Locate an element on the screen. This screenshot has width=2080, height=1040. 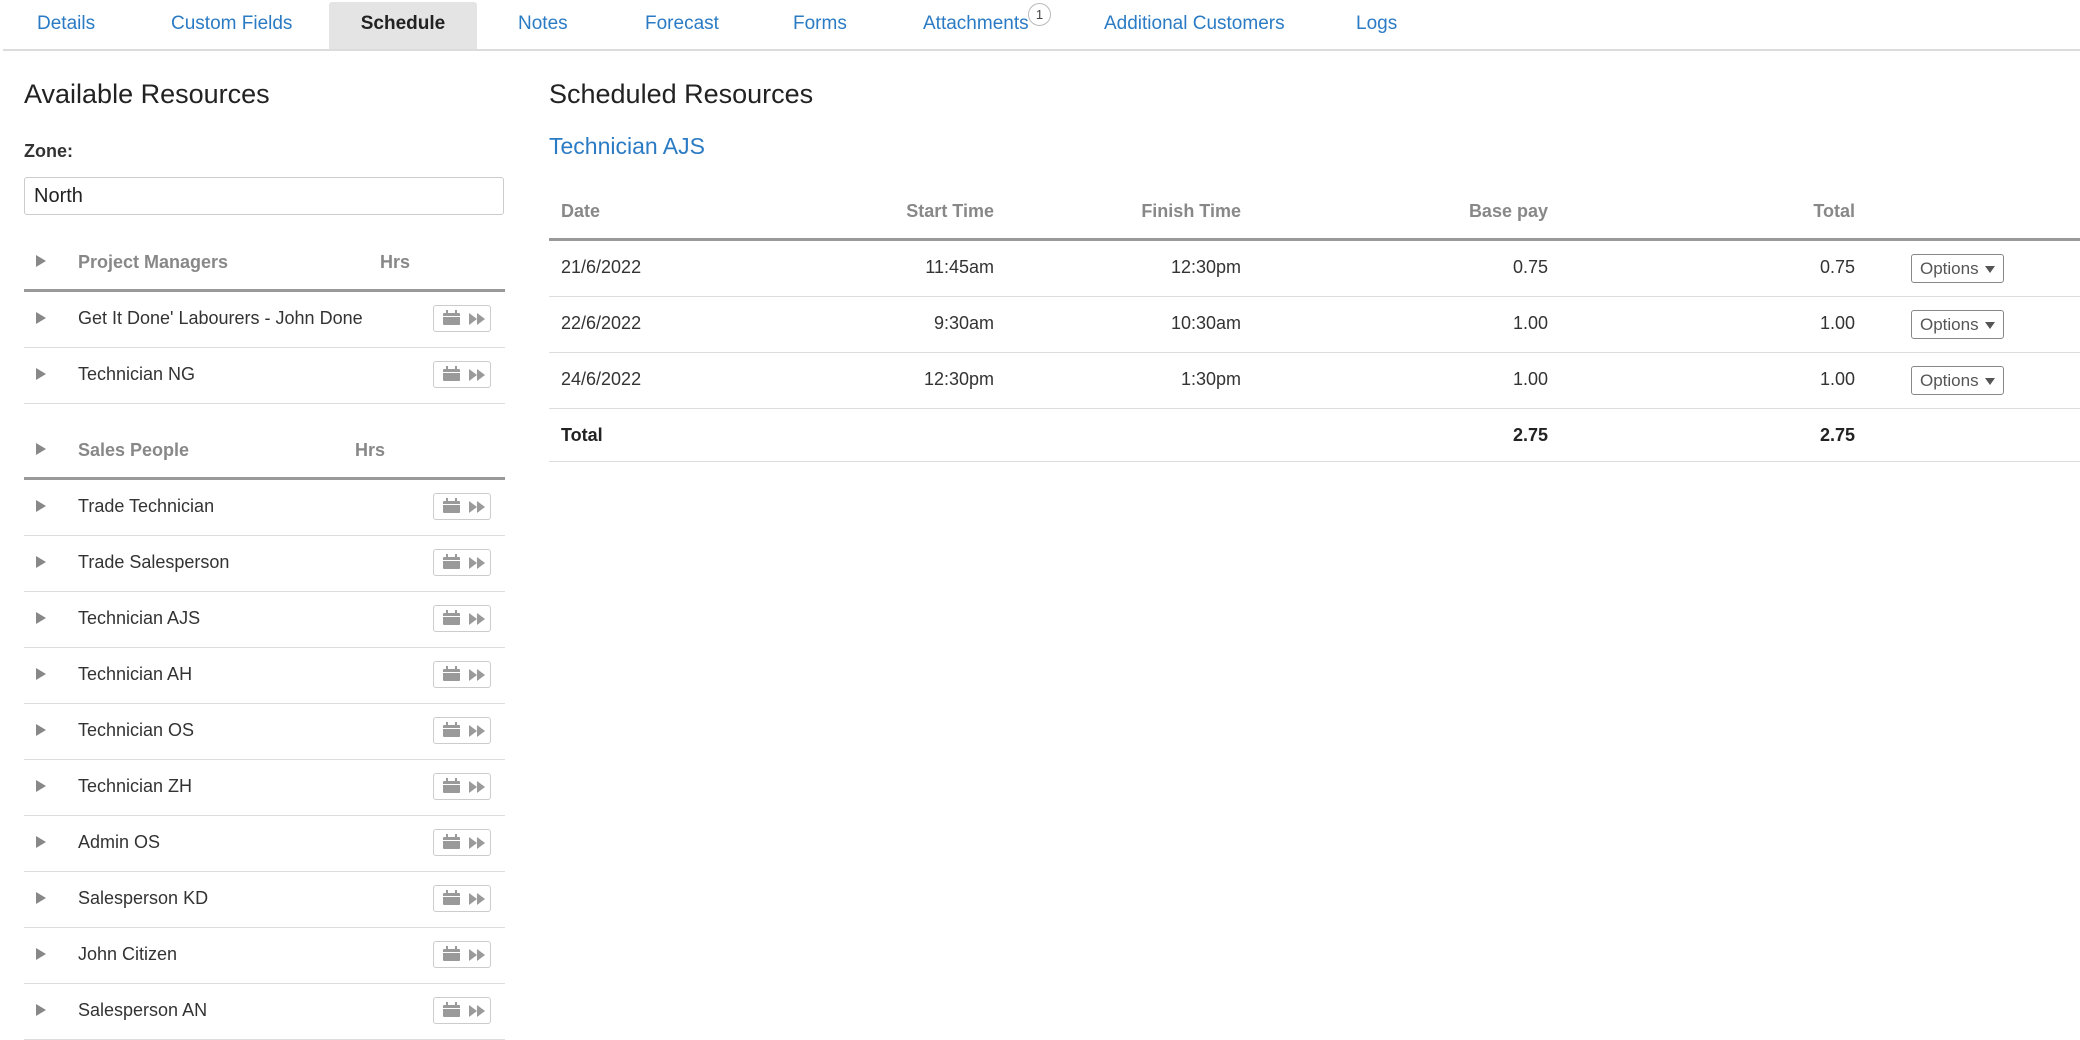
caret-down-icon is located at coordinates (1990, 269).